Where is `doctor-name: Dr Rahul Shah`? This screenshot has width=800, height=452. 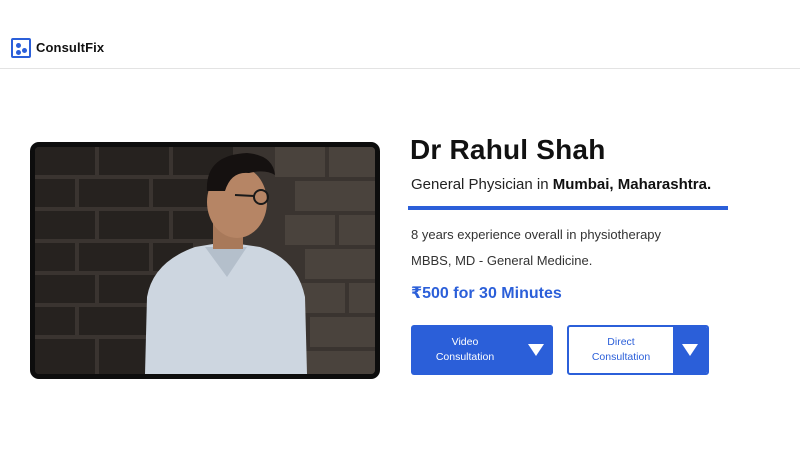 doctor-name: Dr Rahul Shah is located at coordinates (508, 149).